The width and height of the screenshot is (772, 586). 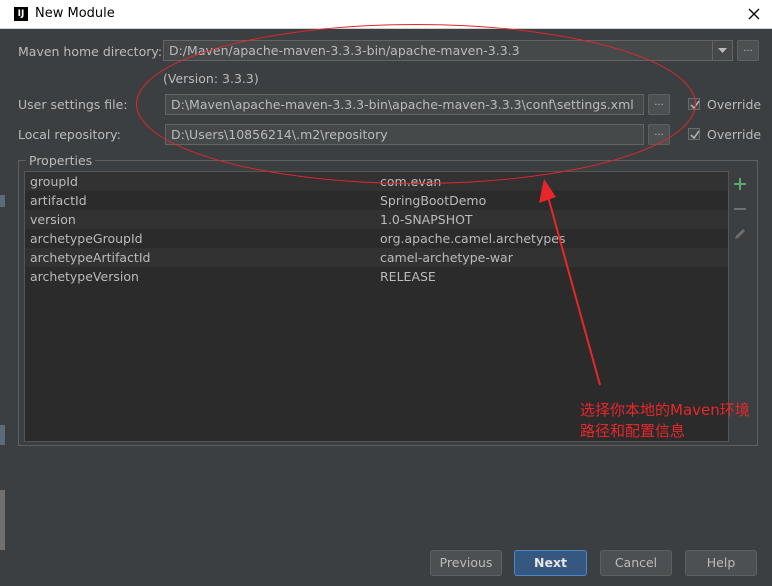 What do you see at coordinates (376, 219) in the screenshot?
I see `table-row: version 1.0-SNAPSHOT` at bounding box center [376, 219].